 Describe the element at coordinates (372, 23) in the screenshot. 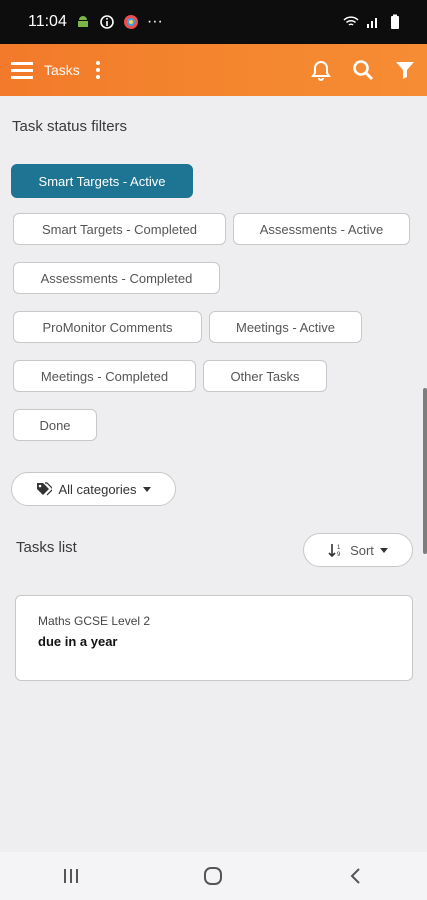

I see `signal-icon` at that location.